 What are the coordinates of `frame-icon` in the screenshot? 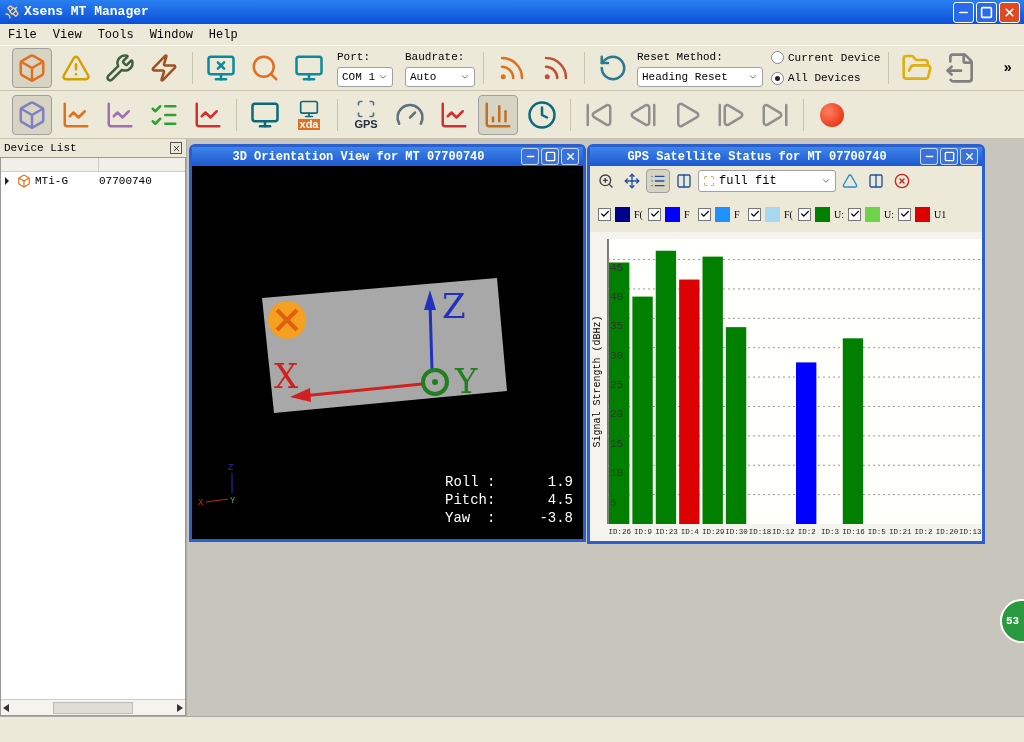 It's located at (709, 181).